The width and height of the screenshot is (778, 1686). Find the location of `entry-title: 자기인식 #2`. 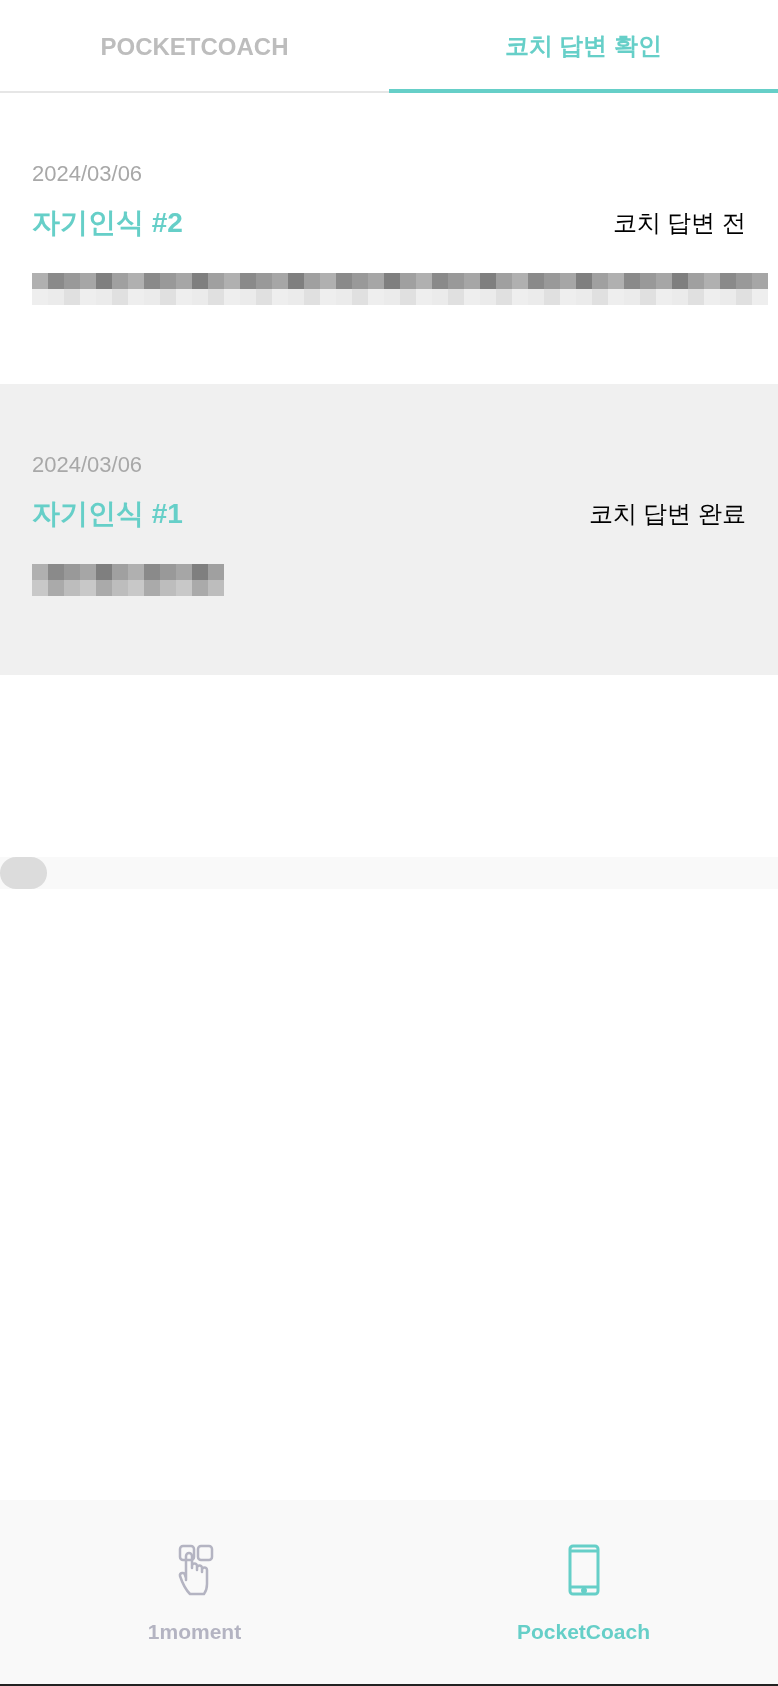

entry-title: 자기인식 #2 is located at coordinates (107, 223).